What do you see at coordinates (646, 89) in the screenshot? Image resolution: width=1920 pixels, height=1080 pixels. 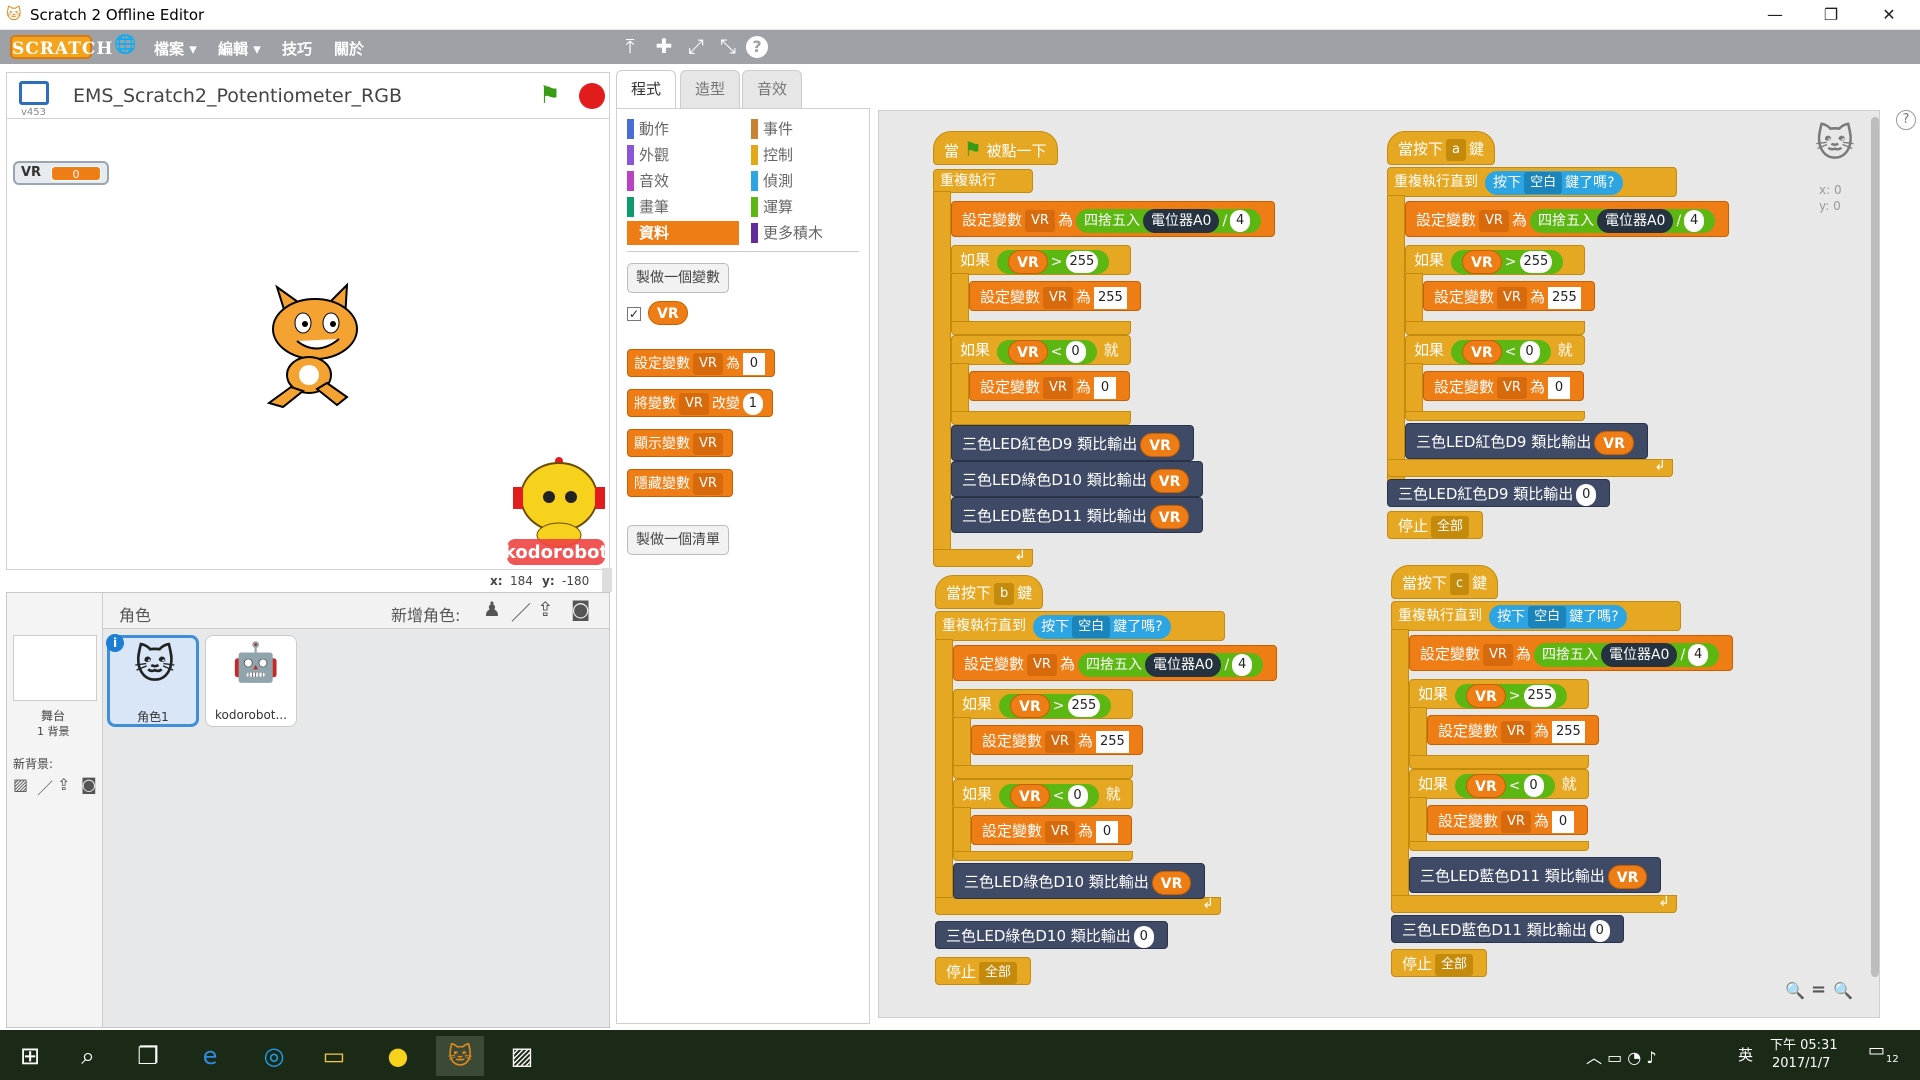 I see `tab-scripts: 程式` at bounding box center [646, 89].